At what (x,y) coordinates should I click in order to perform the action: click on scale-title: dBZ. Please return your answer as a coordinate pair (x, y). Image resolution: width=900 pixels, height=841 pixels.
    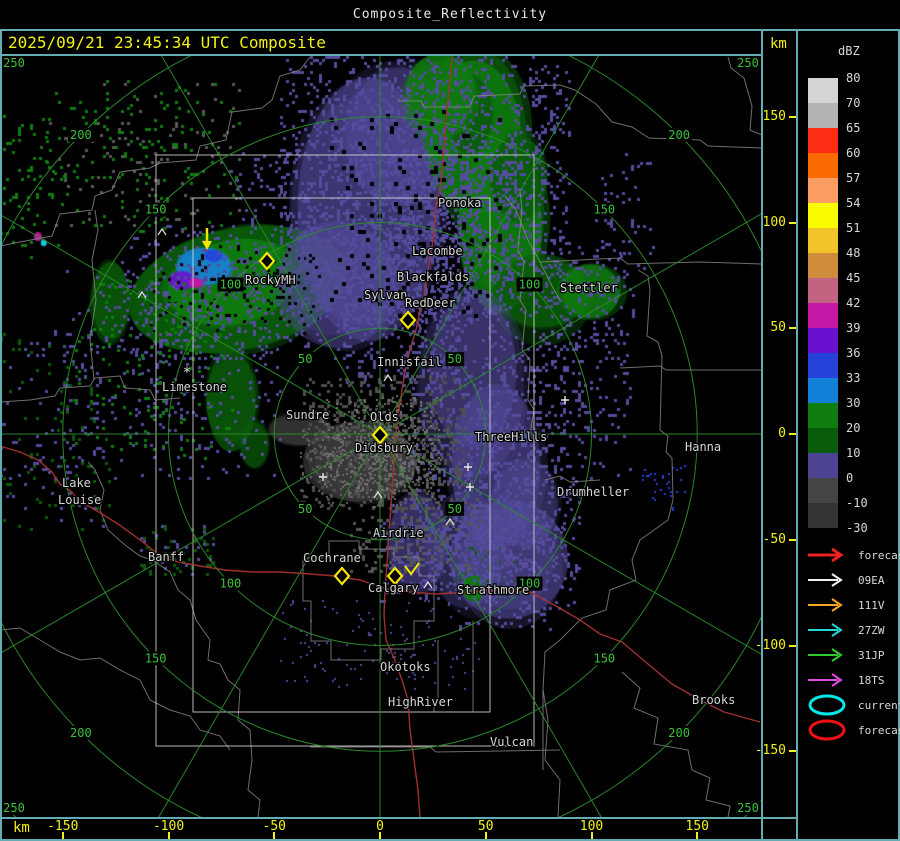
    Looking at the image, I should click on (849, 51).